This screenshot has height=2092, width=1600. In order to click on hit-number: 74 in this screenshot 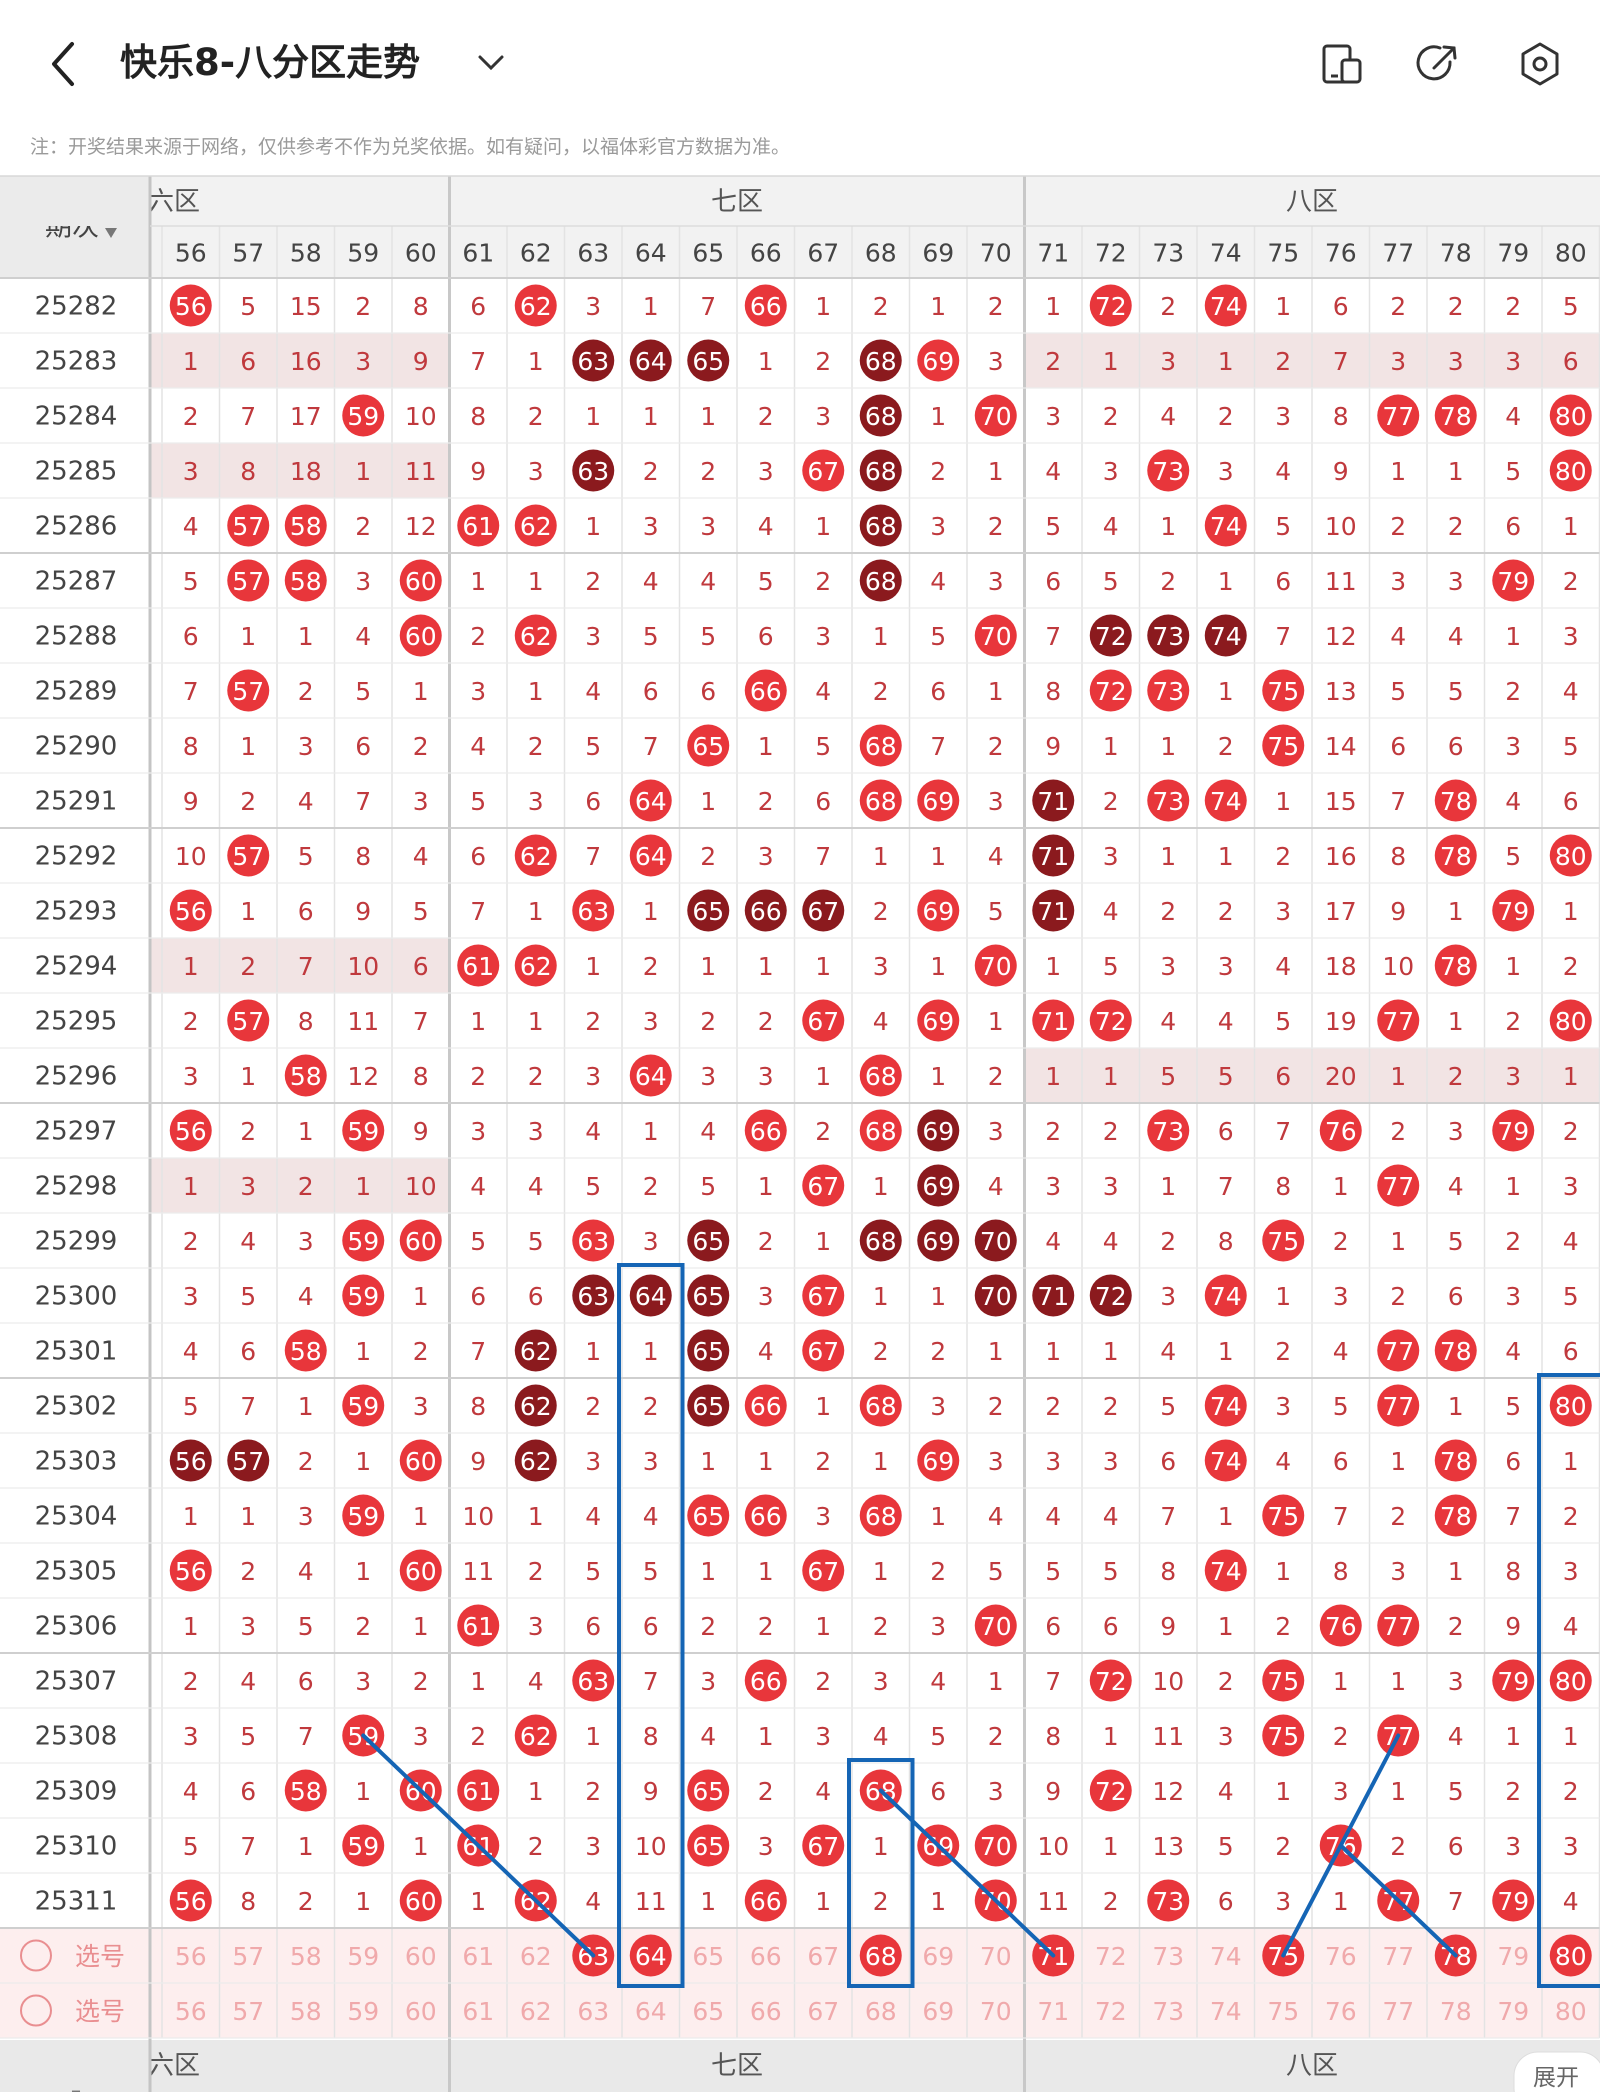, I will do `click(1226, 801)`.